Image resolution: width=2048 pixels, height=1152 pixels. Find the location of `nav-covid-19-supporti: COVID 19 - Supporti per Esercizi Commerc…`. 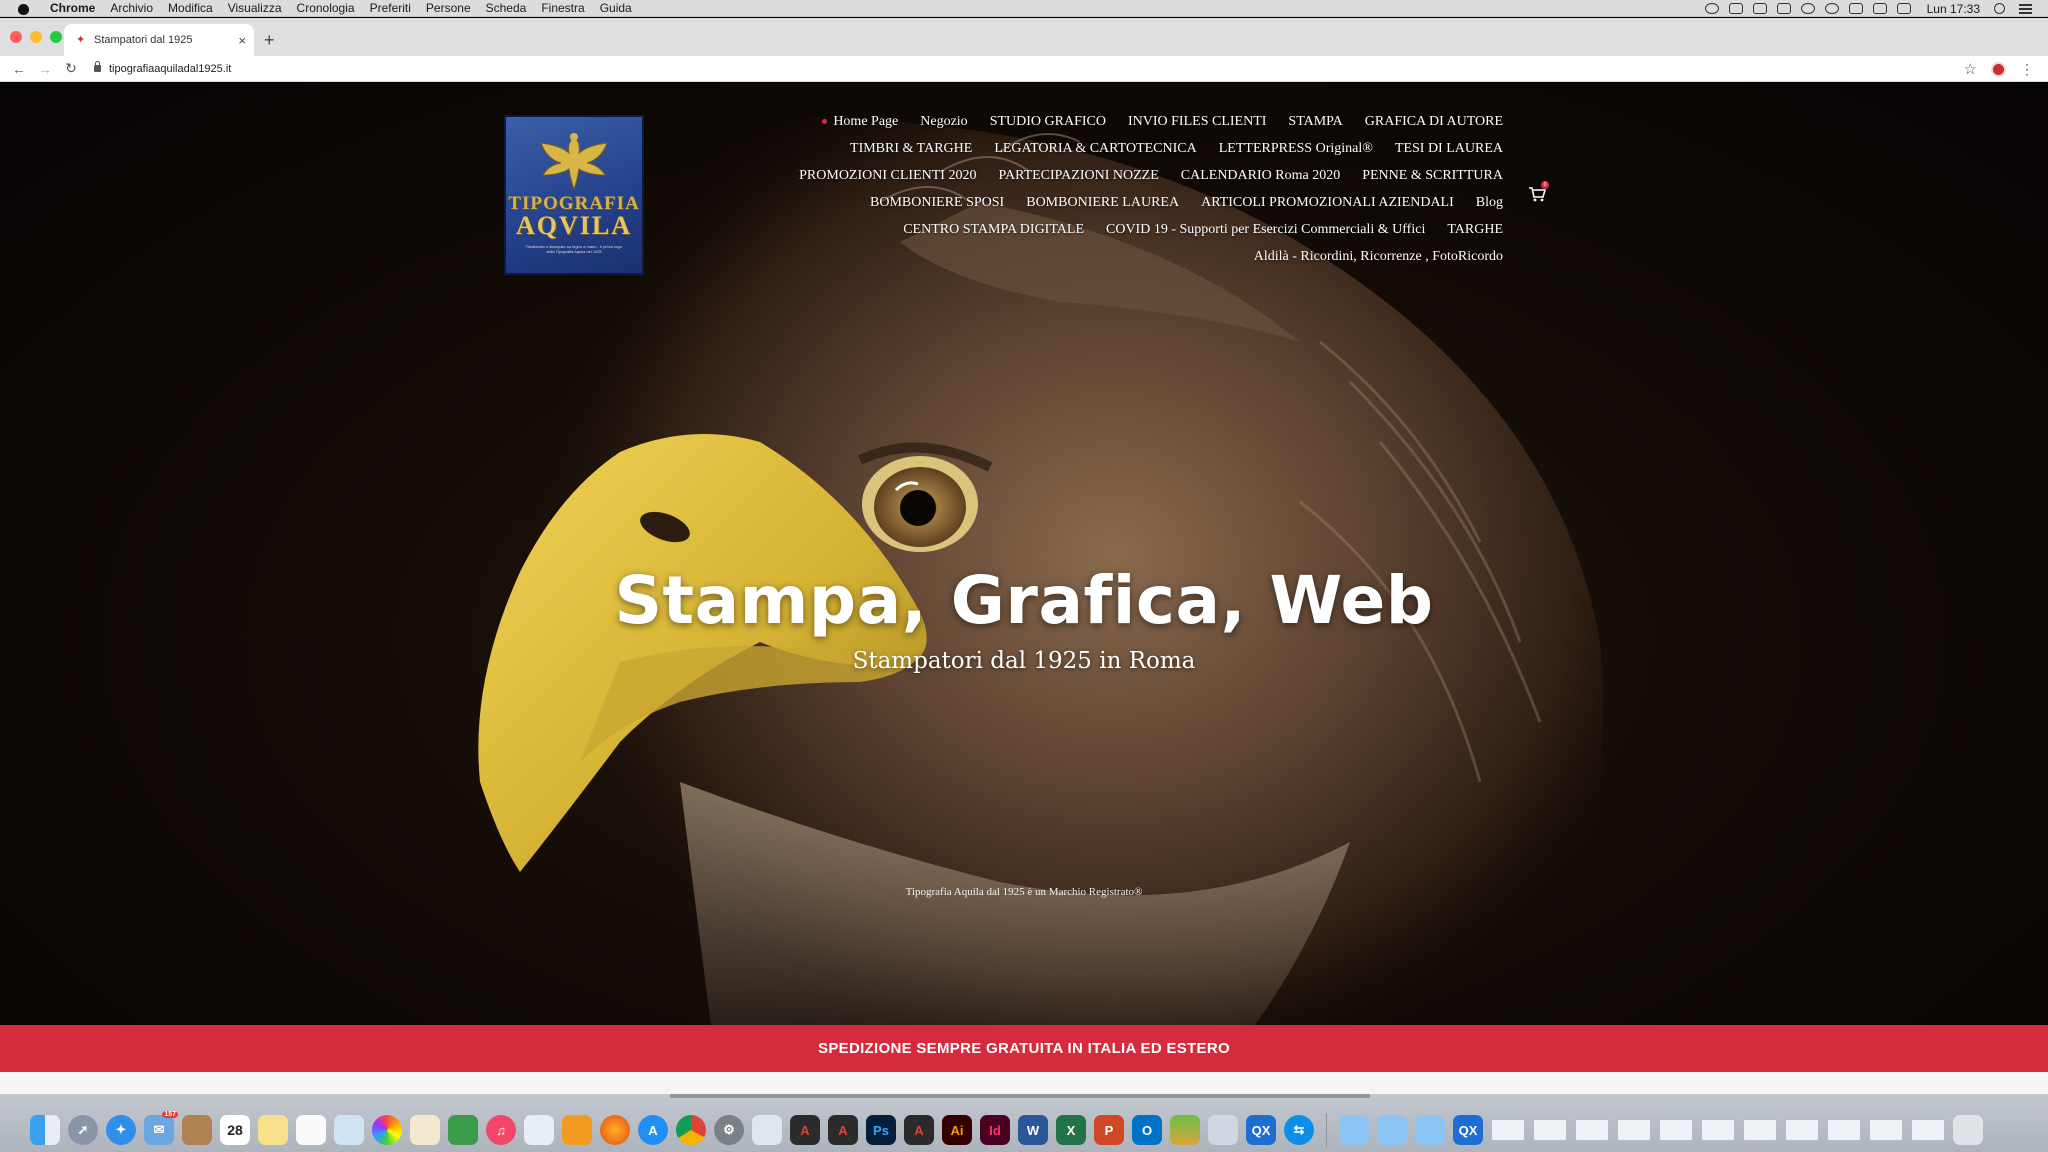

nav-covid-19-supporti: COVID 19 - Supporti per Esercizi Commerc… is located at coordinates (1265, 230).